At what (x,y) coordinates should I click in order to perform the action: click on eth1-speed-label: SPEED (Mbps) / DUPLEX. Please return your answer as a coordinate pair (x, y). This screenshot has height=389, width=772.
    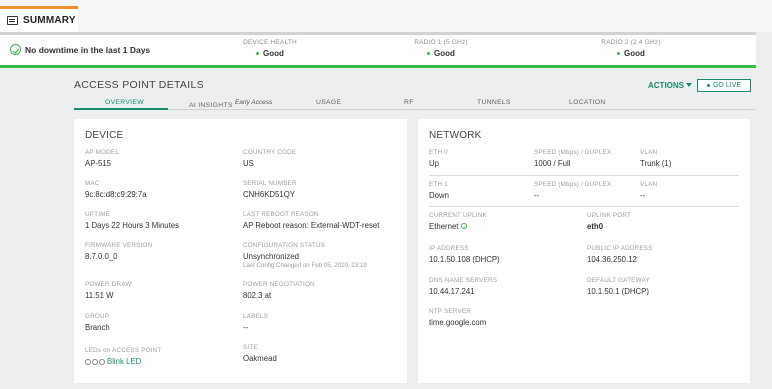
    Looking at the image, I should click on (573, 184).